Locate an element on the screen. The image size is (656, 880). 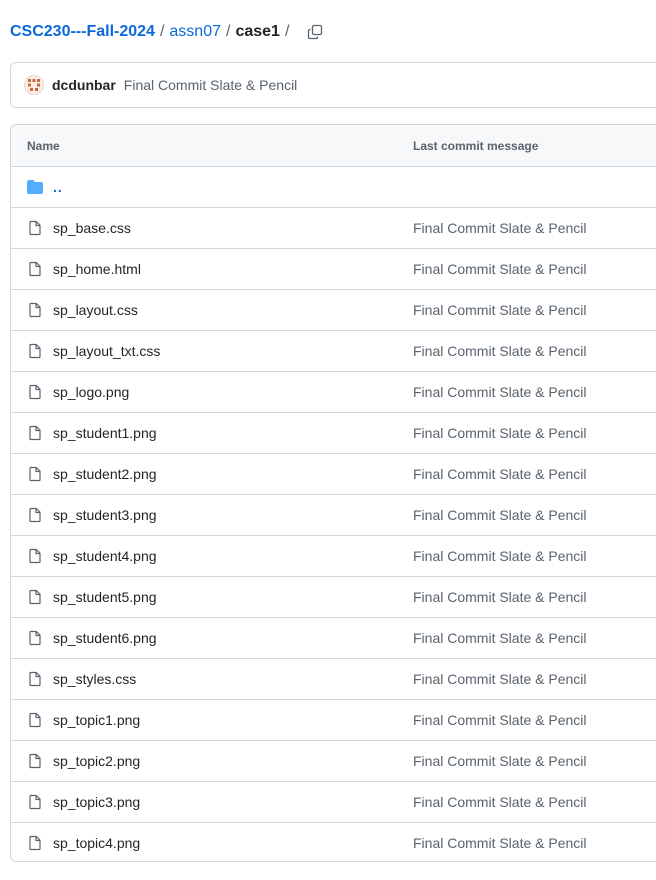
breadcrumb: CSC230---Fall-2024 / assn07 / case1 / is located at coordinates (168, 32).